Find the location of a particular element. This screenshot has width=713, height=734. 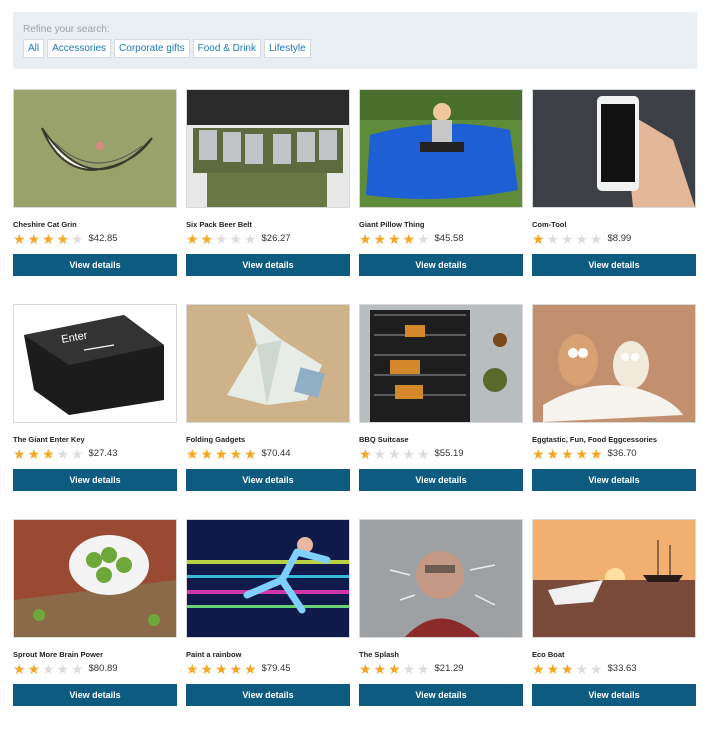

product-meta: ★ ★ ★ ★ ★ $33.63 is located at coordinates (614, 668).